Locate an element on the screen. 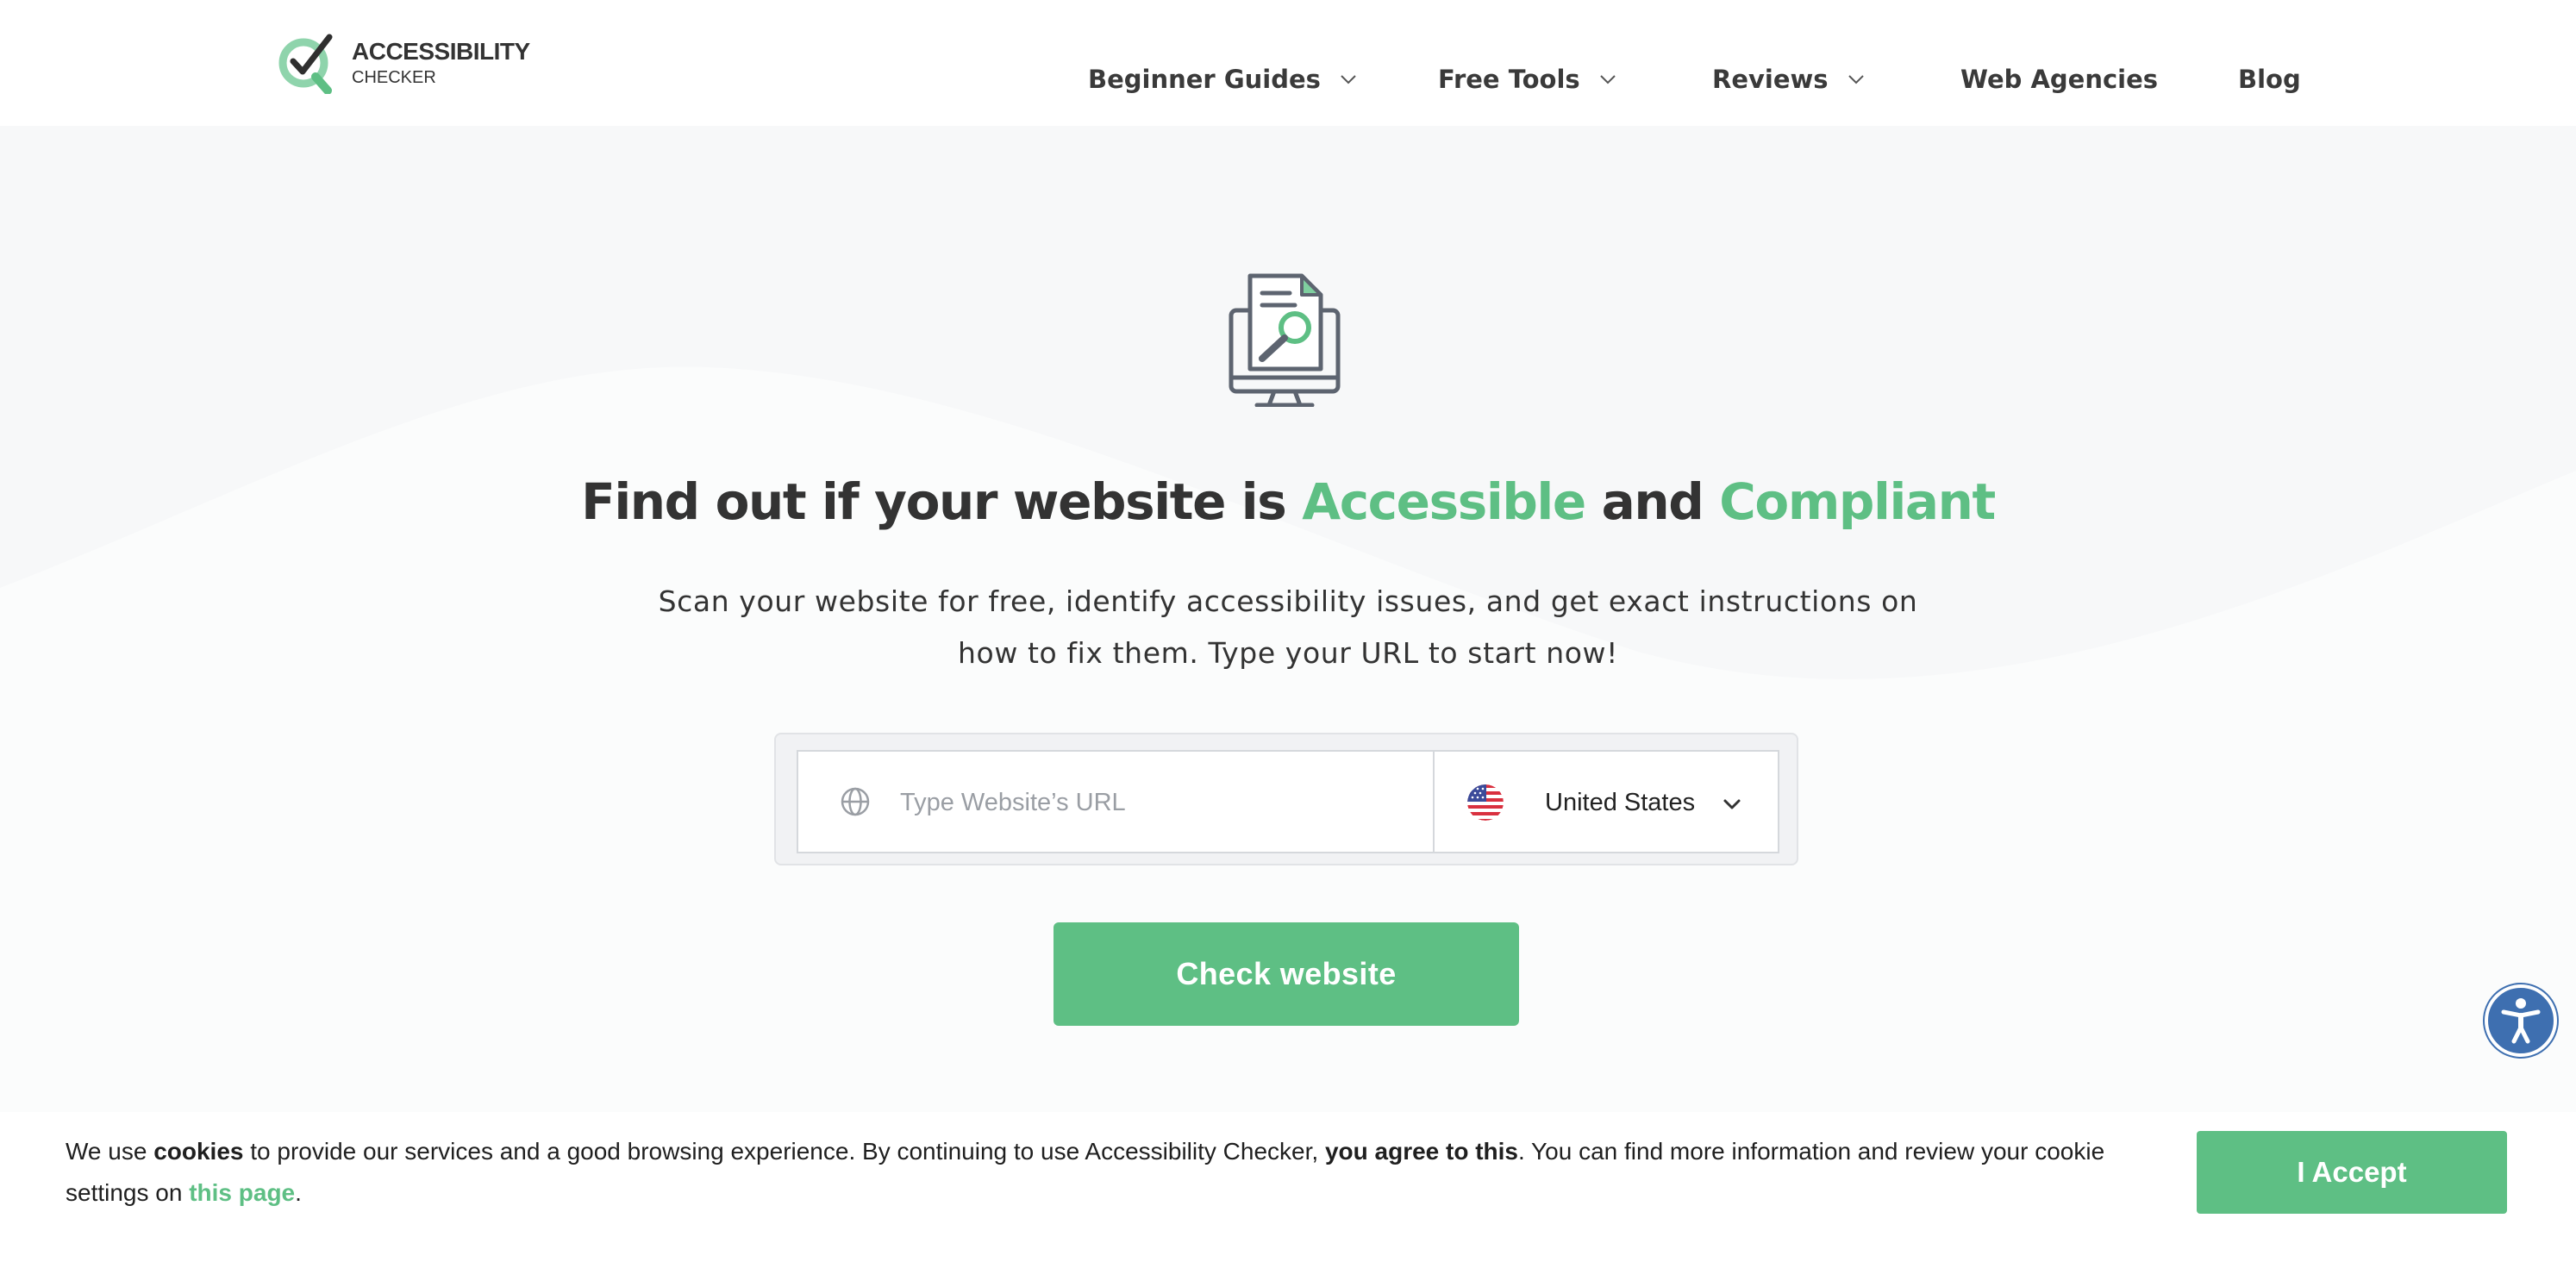 This screenshot has height=1262, width=2576. country-select: United States is located at coordinates (1606, 801).